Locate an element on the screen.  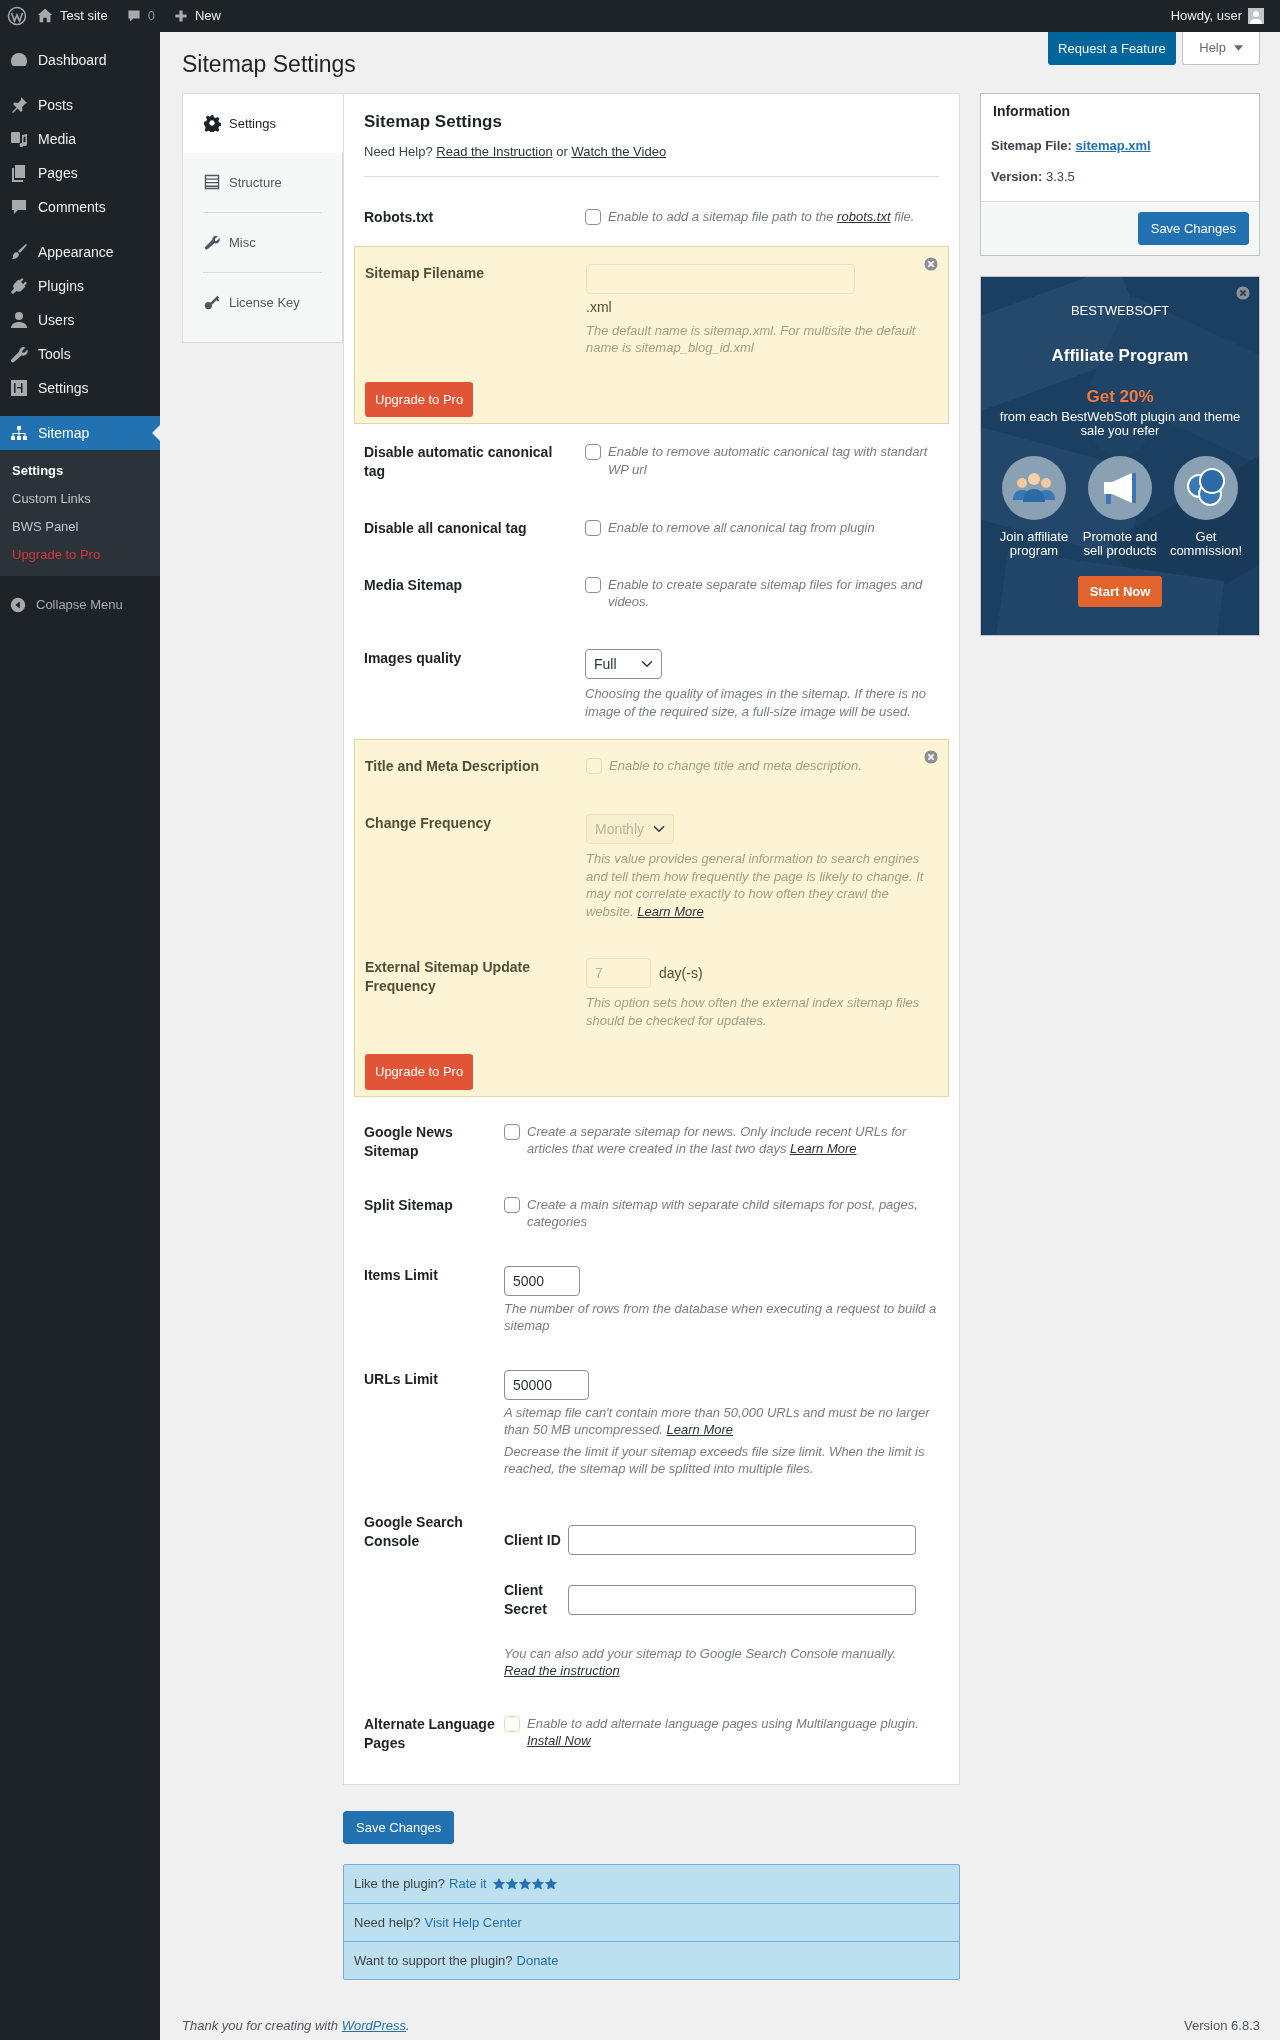
banner-title: Affiliate Program is located at coordinates (1120, 355).